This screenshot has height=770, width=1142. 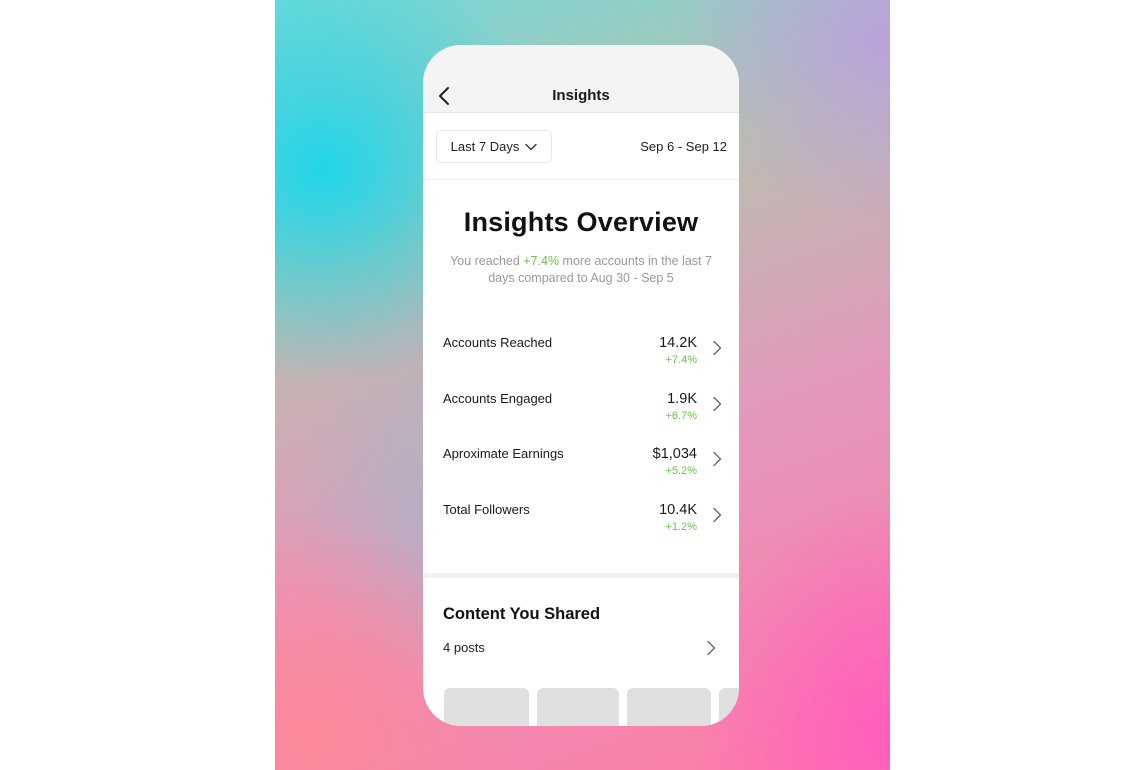 What do you see at coordinates (681, 527) in the screenshot?
I see `metric-change: +1.2%` at bounding box center [681, 527].